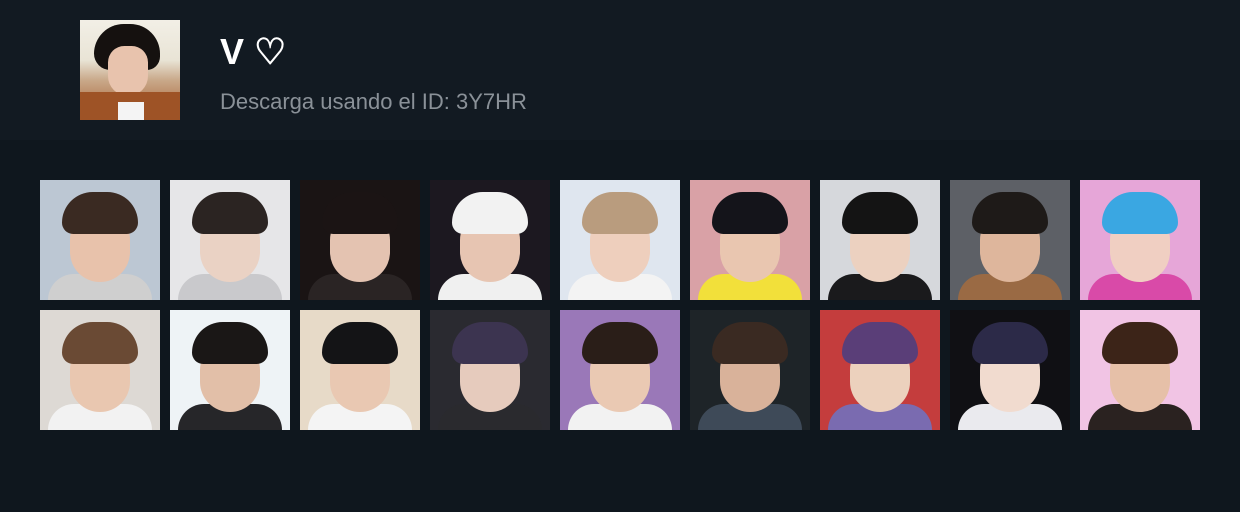 The width and height of the screenshot is (1240, 512). I want to click on pack-cover-image, so click(130, 70).